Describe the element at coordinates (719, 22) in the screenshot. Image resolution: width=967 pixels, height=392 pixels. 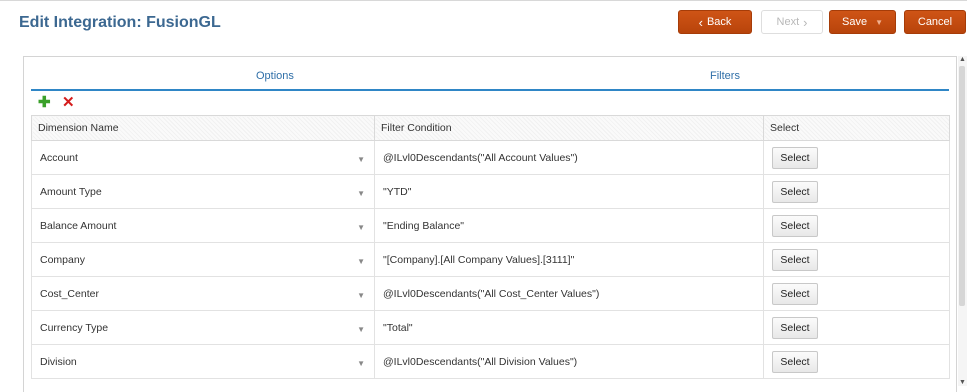
I see `back-button-label: Back` at that location.